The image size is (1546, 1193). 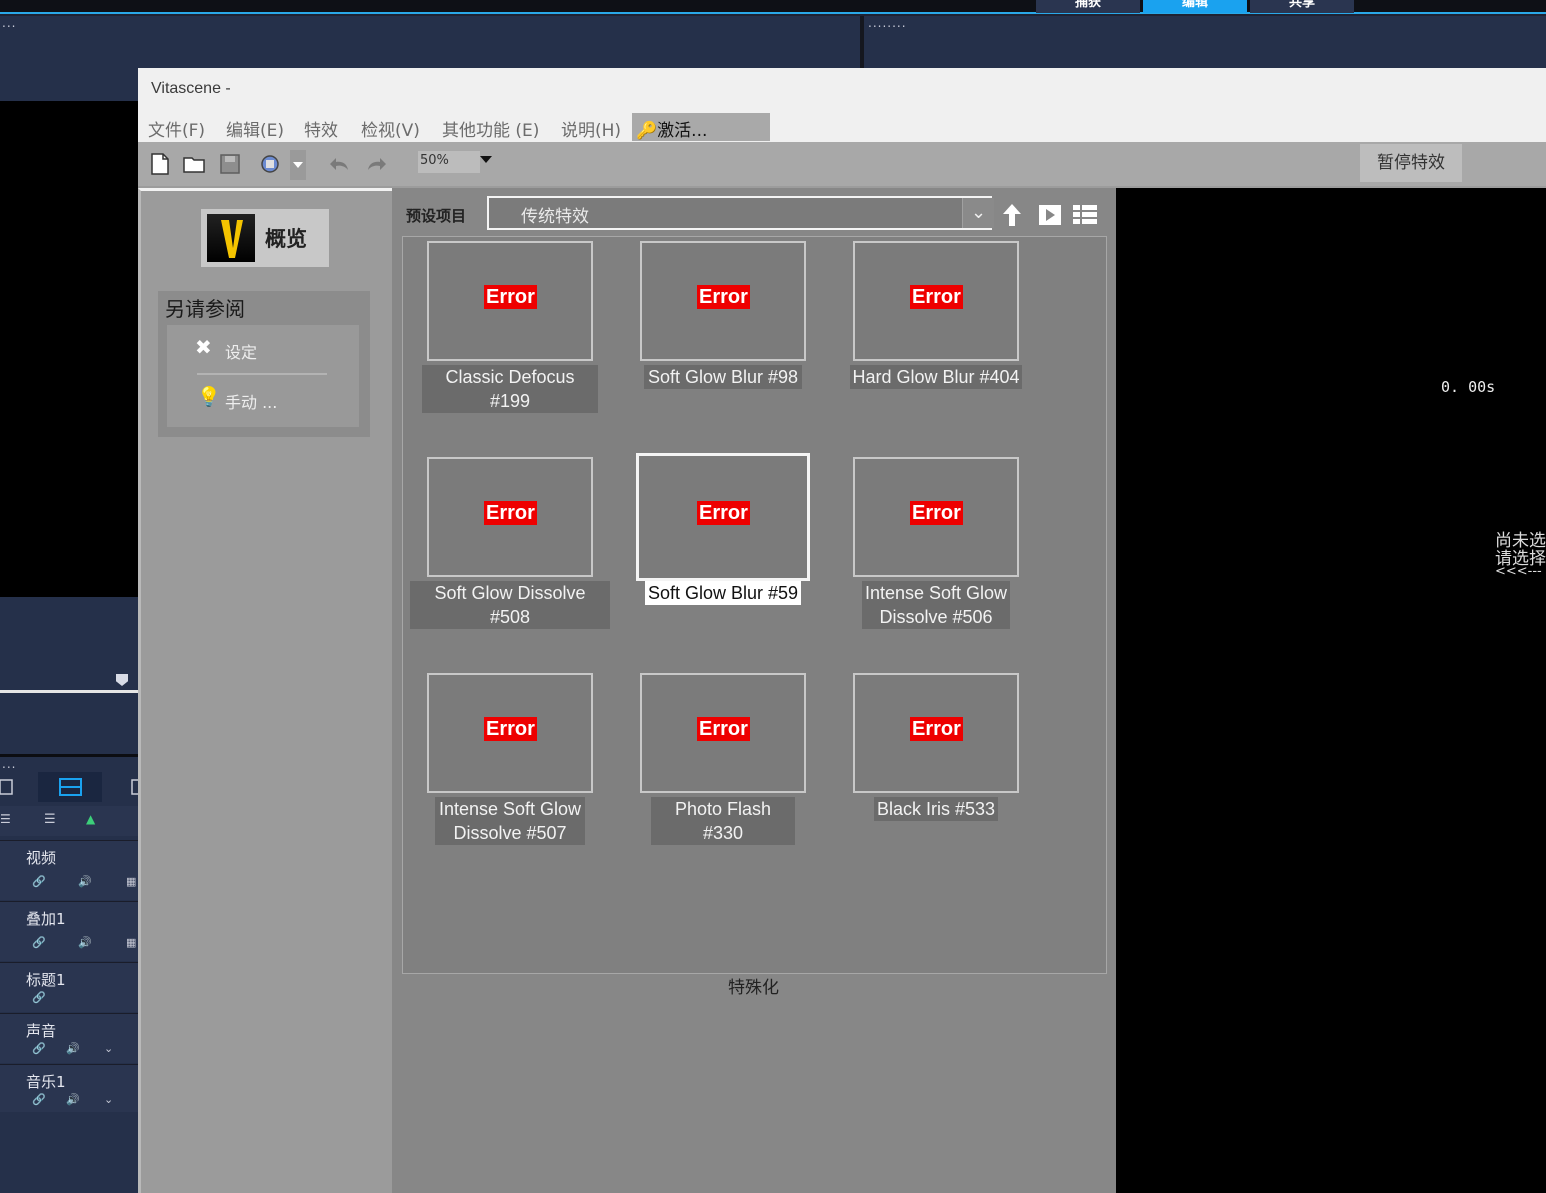 What do you see at coordinates (1468, 387) in the screenshot?
I see `time-readout: 0. 00s` at bounding box center [1468, 387].